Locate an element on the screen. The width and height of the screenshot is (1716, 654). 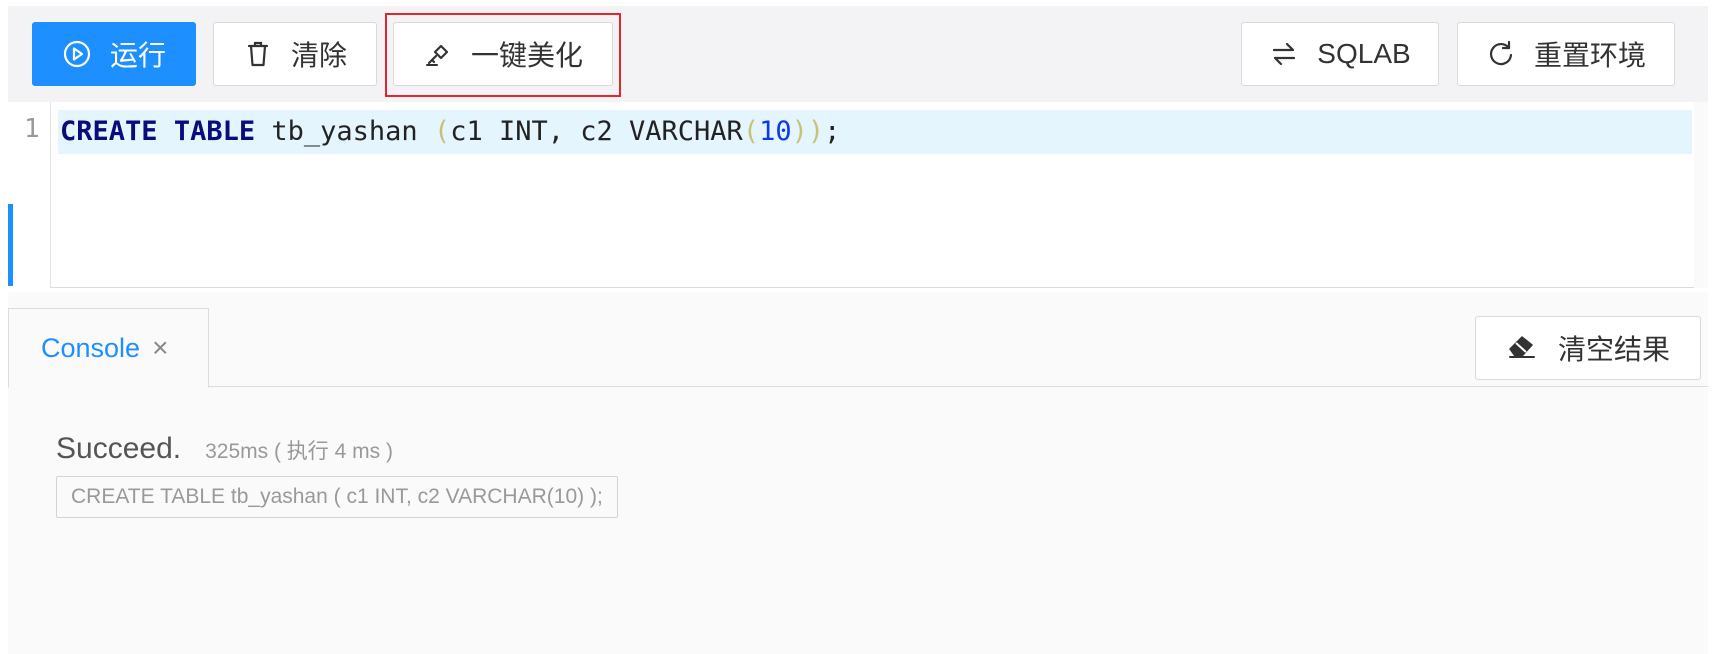
tab-console-label: Console is located at coordinates (91, 347).